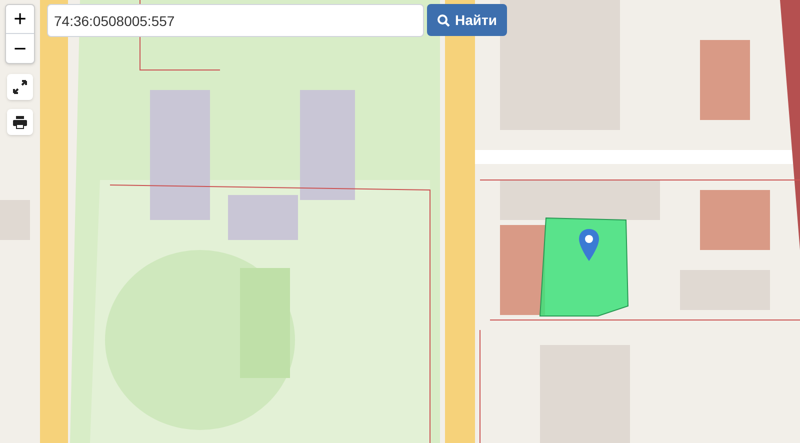  What do you see at coordinates (20, 48) in the screenshot?
I see `zoom-out-button: −` at bounding box center [20, 48].